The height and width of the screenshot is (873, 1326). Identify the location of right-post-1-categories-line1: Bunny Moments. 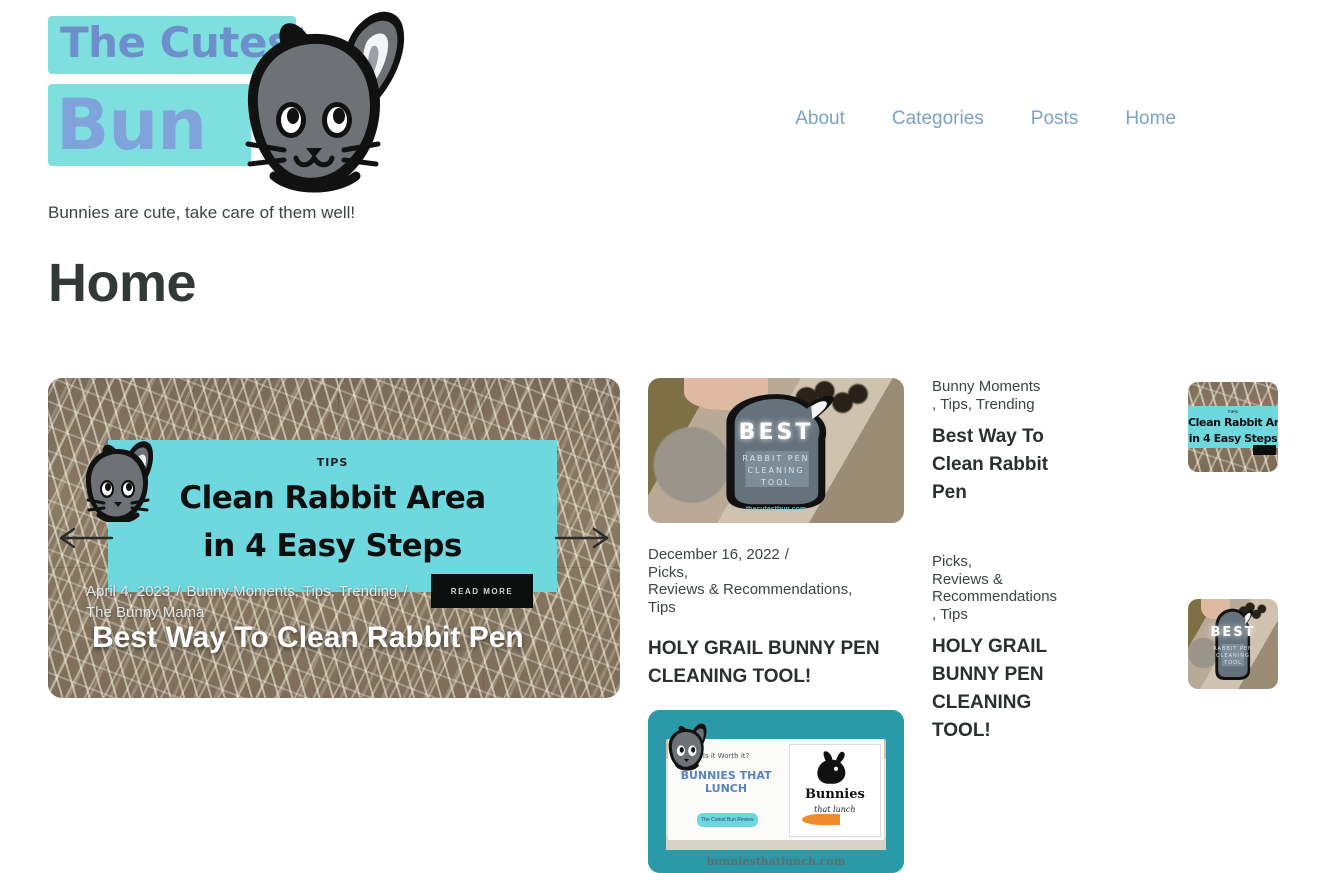
(986, 386).